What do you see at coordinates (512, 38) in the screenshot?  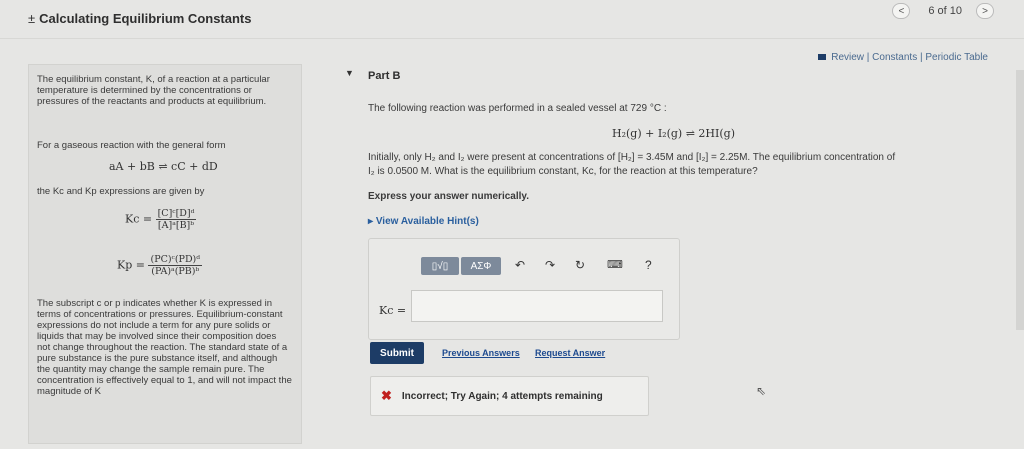 I see `header-divider` at bounding box center [512, 38].